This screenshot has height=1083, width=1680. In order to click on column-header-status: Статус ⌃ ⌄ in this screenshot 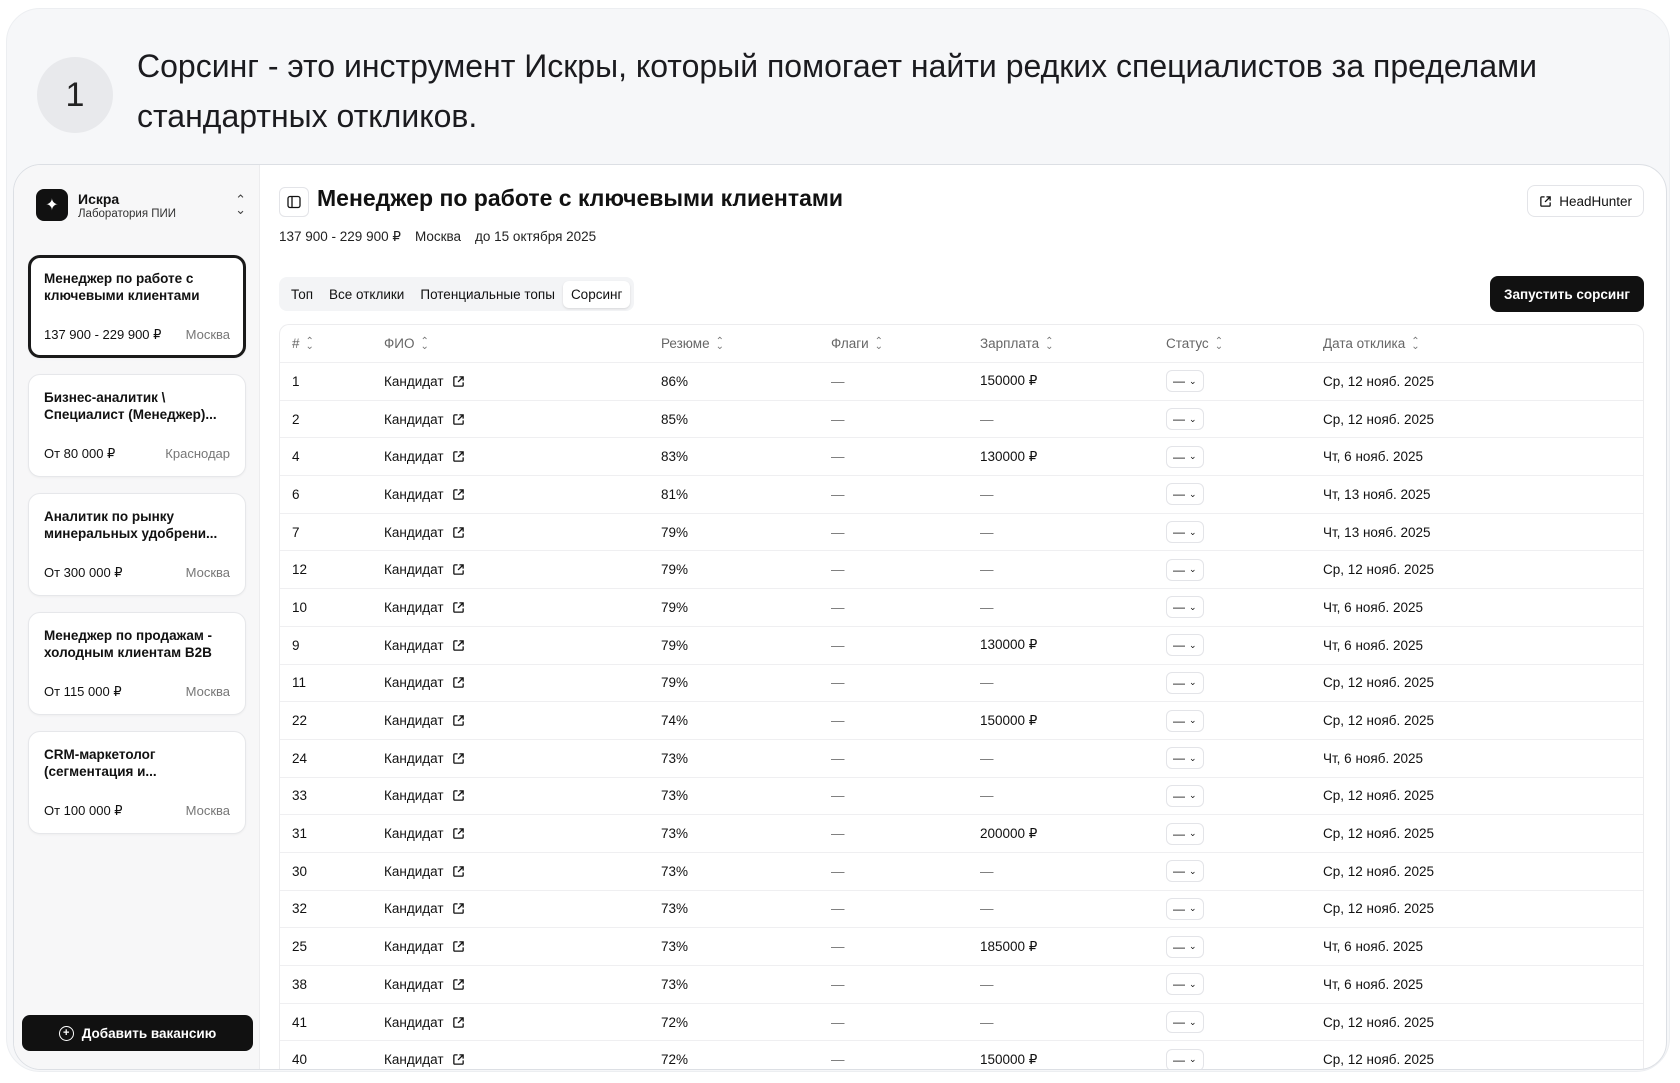, I will do `click(1194, 343)`.